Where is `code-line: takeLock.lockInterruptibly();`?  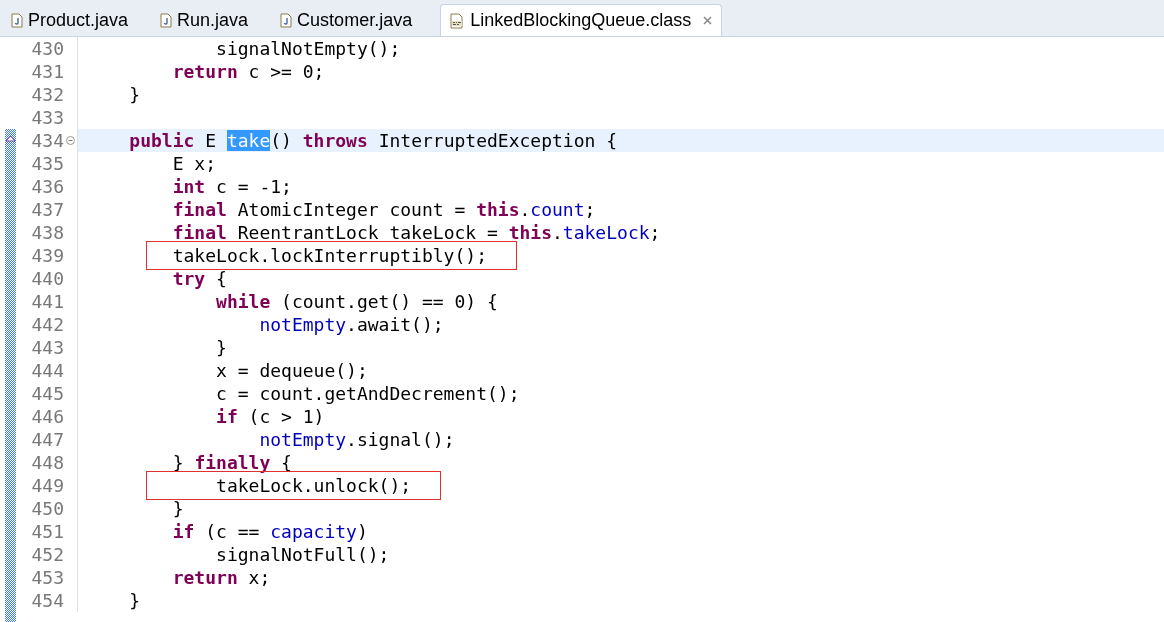
code-line: takeLock.lockInterruptibly(); is located at coordinates (329, 255).